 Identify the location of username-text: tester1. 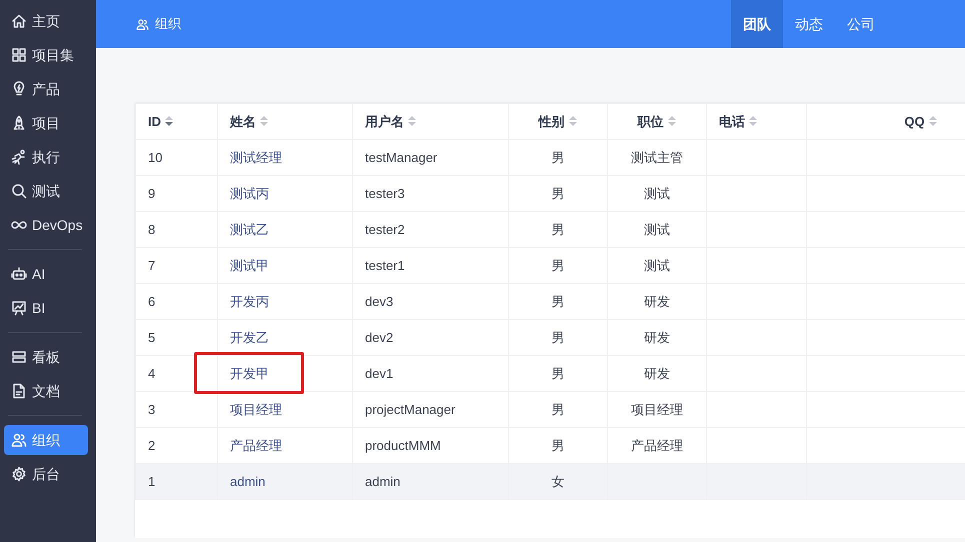
(385, 265).